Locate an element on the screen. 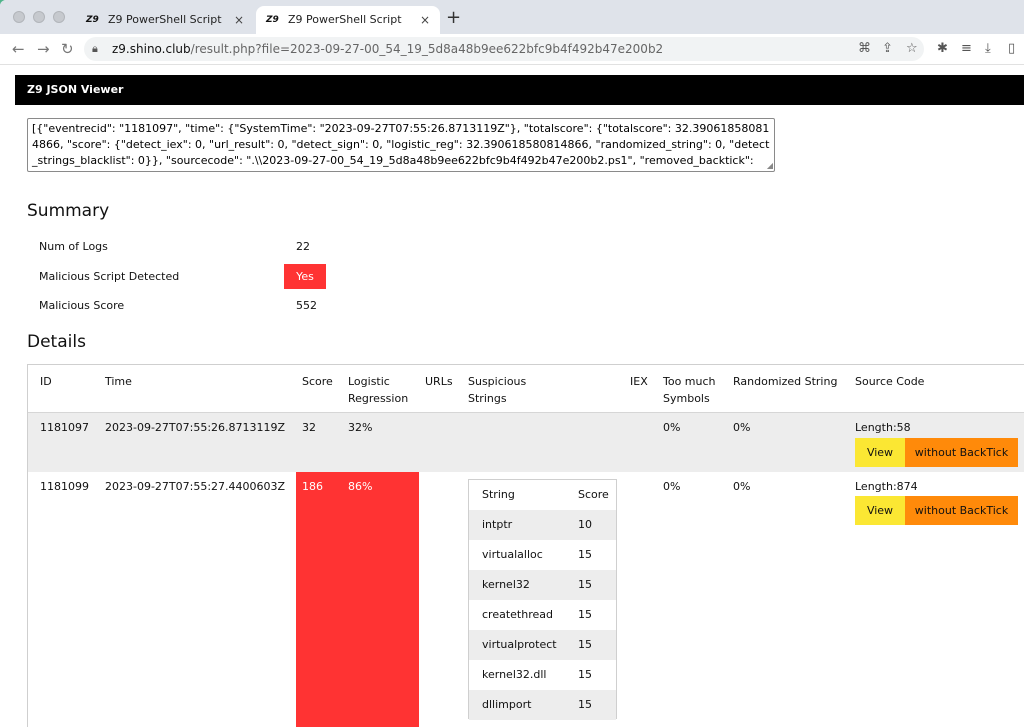  summary-label-malicious-detected: Malicious Script Detected is located at coordinates (109, 276).